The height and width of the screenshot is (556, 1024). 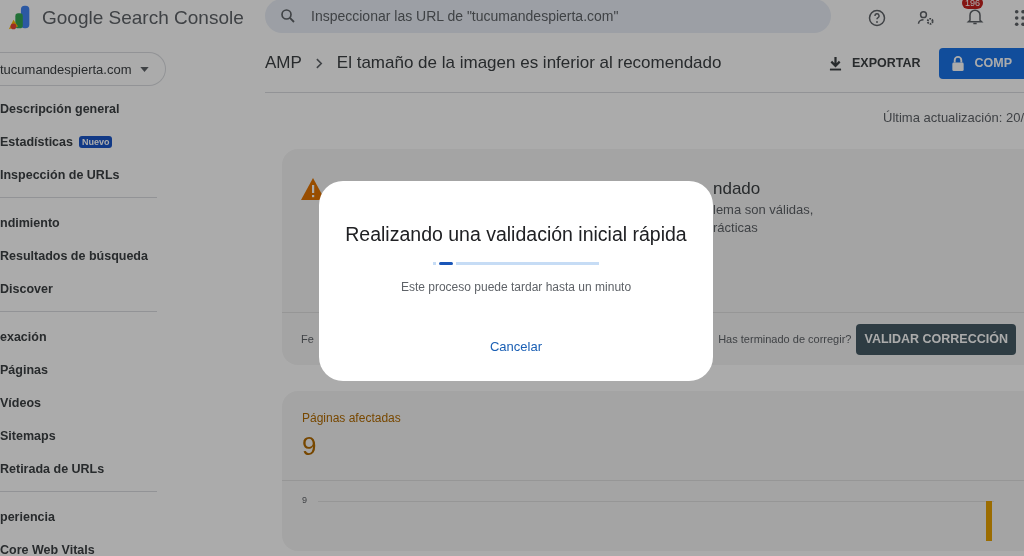 I want to click on page-title: El tamaño de la imagen es inferior al recomendado, so click(x=529, y=63).